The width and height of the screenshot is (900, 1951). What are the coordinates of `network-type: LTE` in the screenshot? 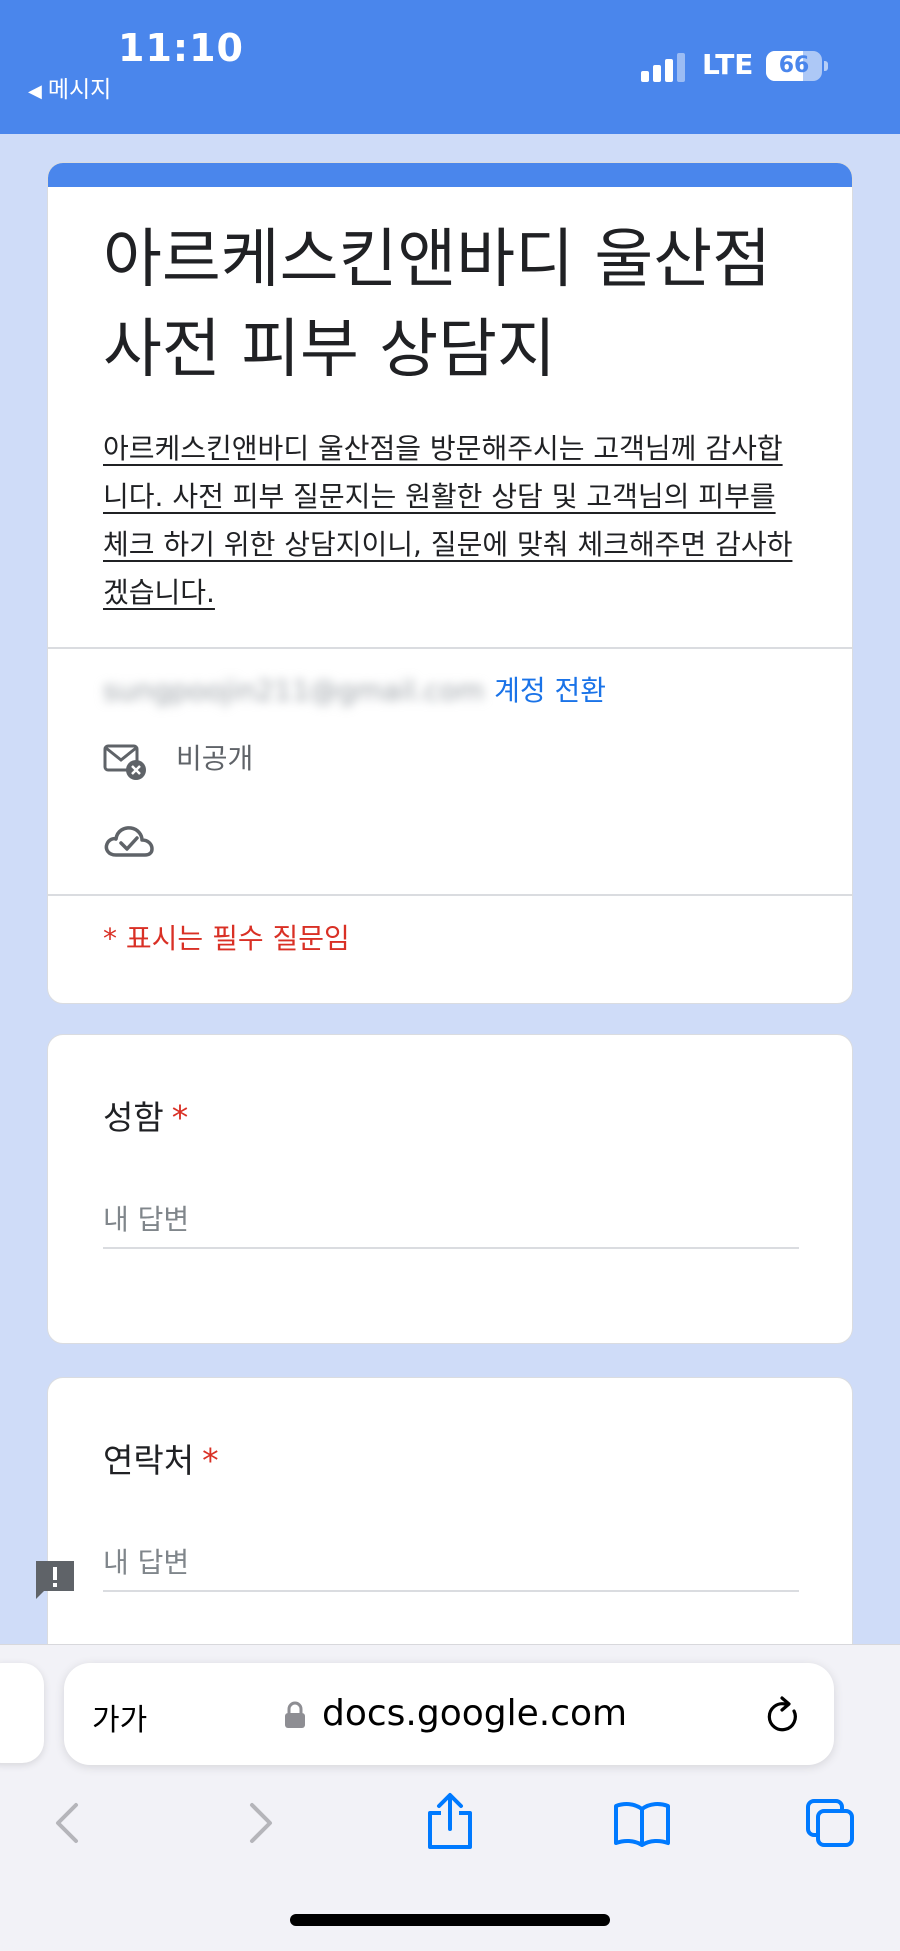 It's located at (728, 64).